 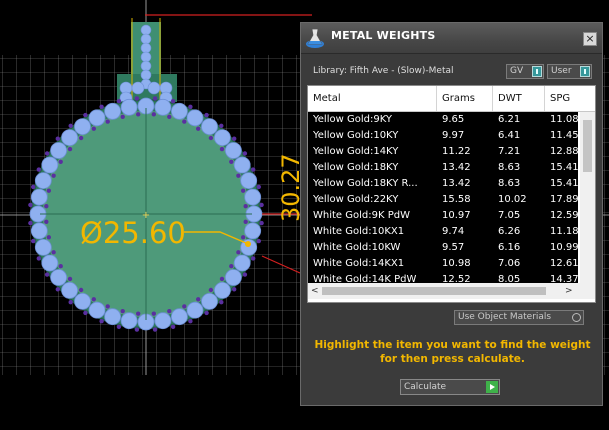 I want to click on close-button: ×, so click(x=590, y=39).